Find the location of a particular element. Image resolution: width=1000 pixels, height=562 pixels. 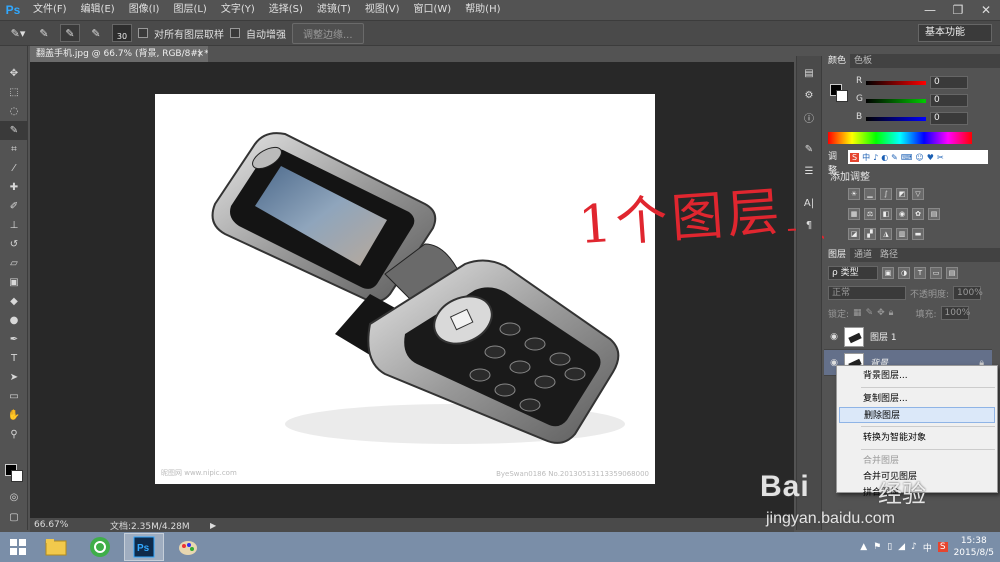

quick-mask-icon: ◎ is located at coordinates (14, 497).